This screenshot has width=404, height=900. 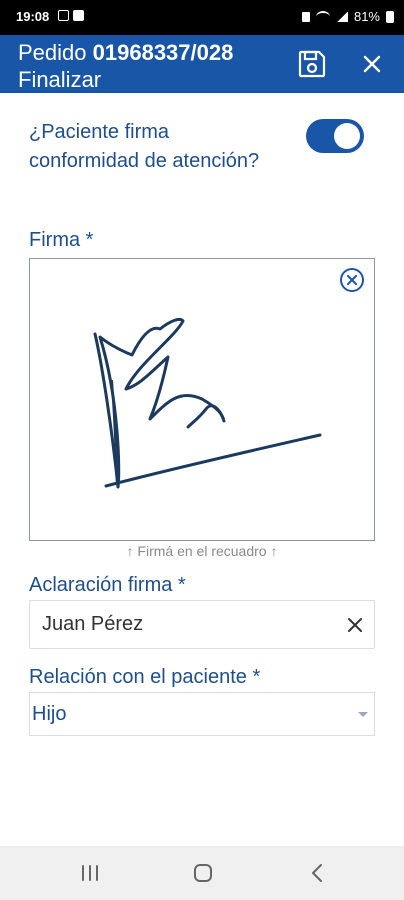 I want to click on home-icon, so click(x=203, y=873).